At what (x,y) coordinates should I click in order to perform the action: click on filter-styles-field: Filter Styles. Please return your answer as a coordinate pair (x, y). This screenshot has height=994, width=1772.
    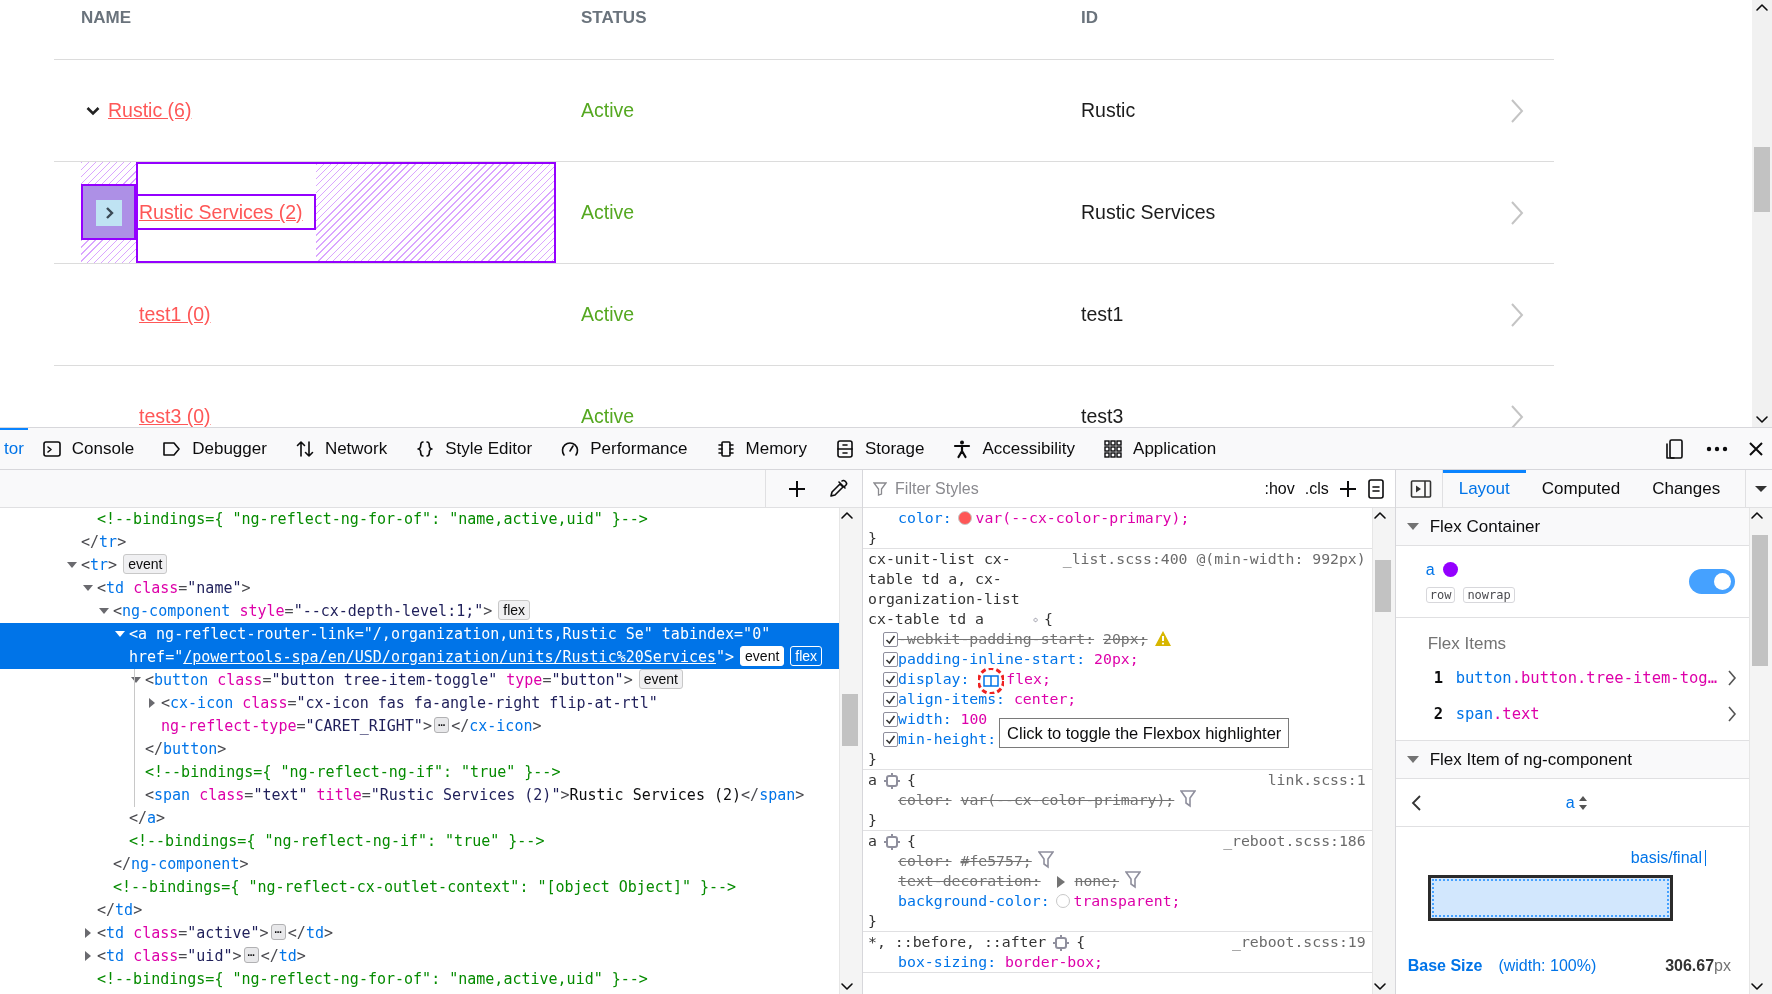
    Looking at the image, I should click on (1064, 488).